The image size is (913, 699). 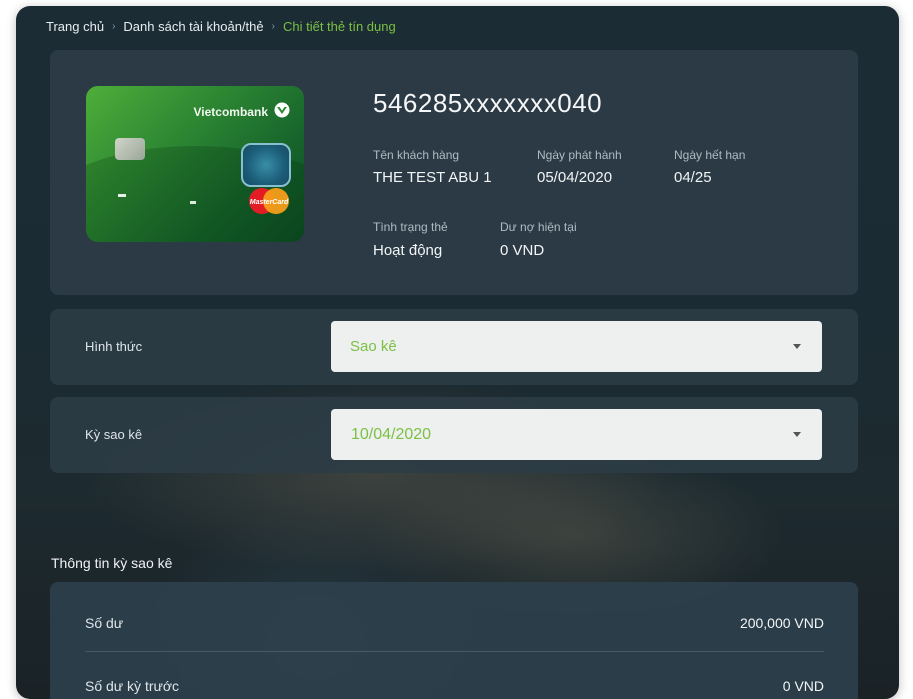 What do you see at coordinates (391, 434) in the screenshot?
I see `period-selected-value: 10/04/2020` at bounding box center [391, 434].